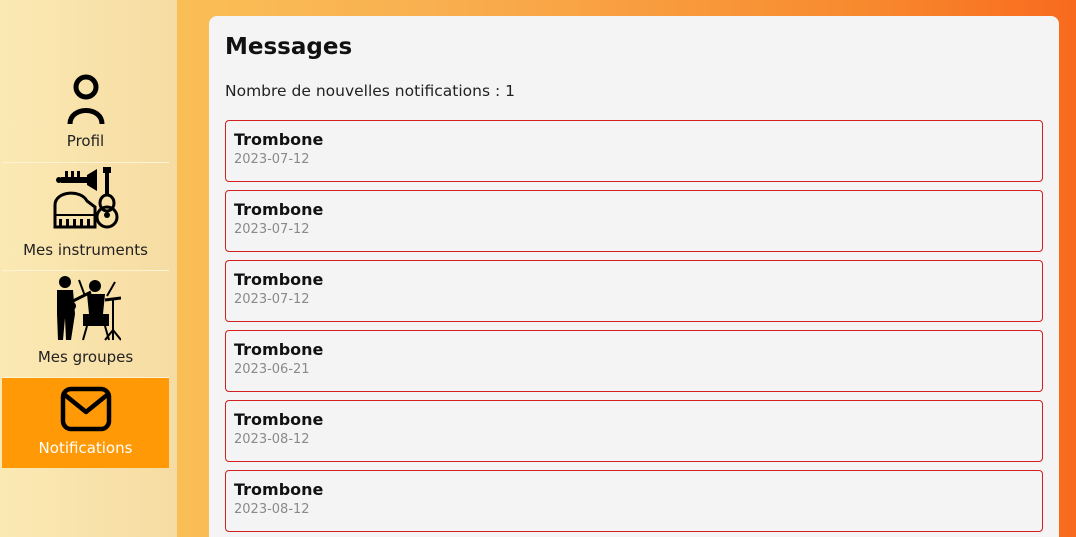  Describe the element at coordinates (85, 141) in the screenshot. I see `sidebar-item-label: Profil` at that location.